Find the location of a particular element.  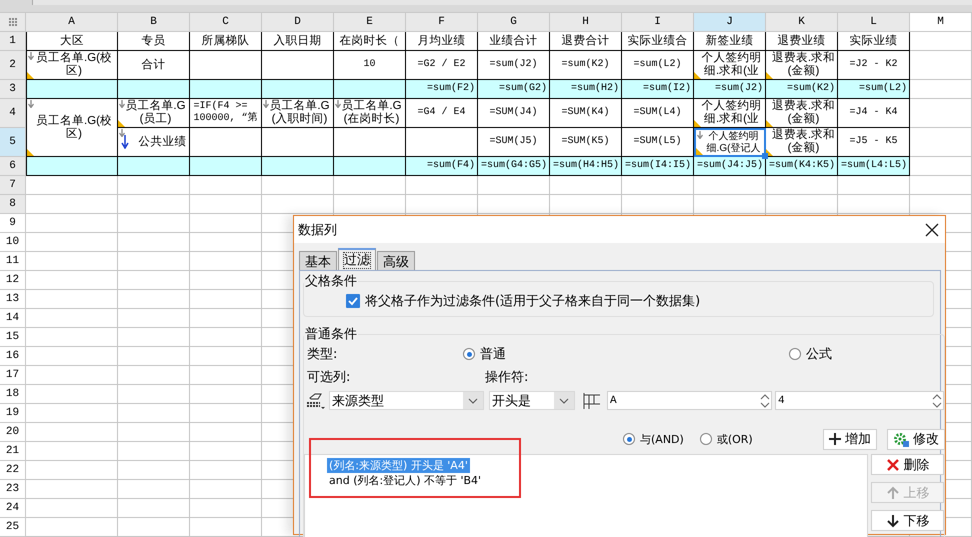

formula-text: =sum(F2) is located at coordinates (450, 89).